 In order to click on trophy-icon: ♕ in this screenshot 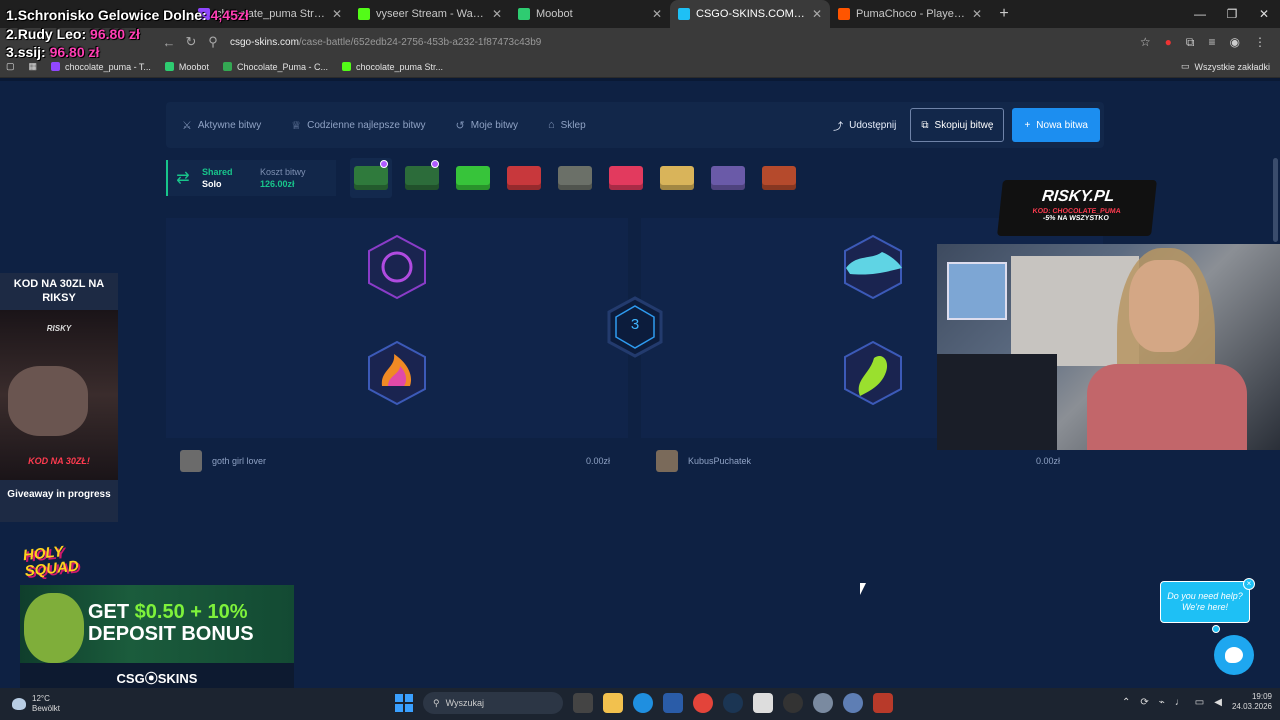, I will do `click(296, 125)`.